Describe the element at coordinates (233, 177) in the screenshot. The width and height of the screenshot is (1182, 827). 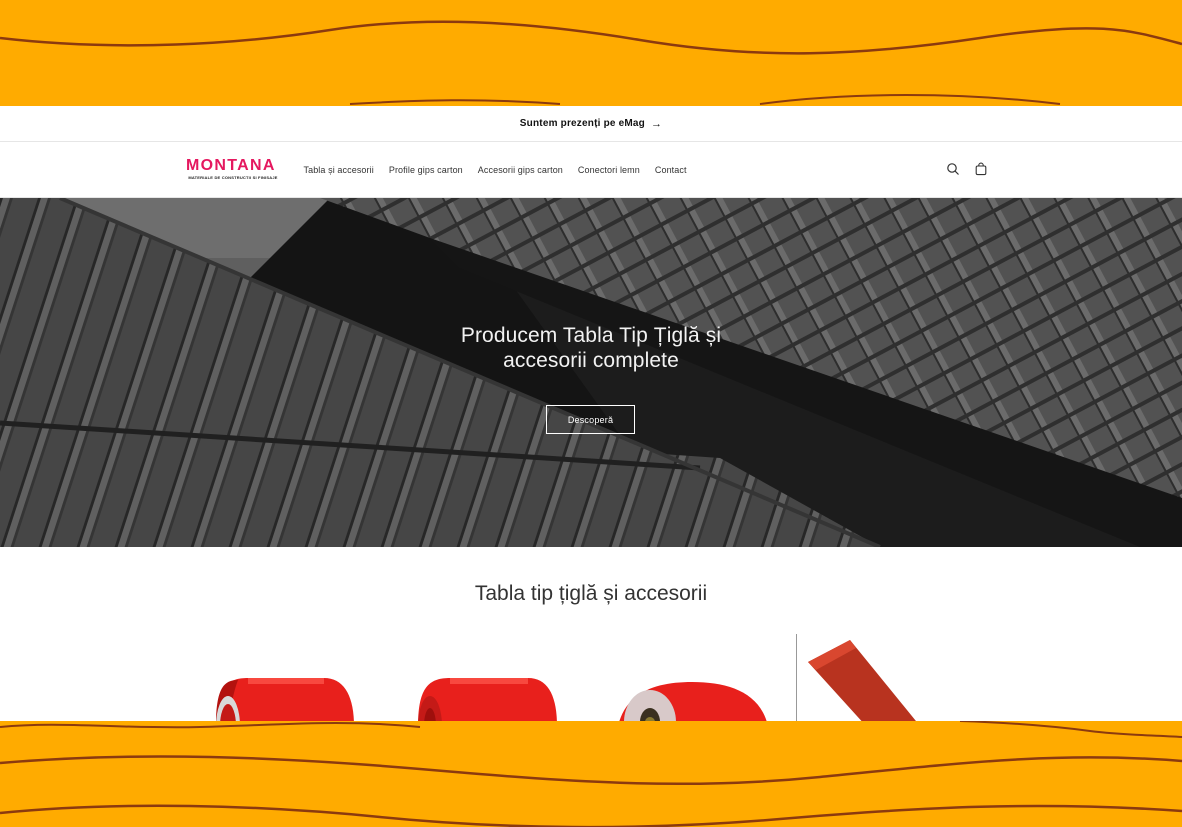
I see `logo-tagline: MATERIALE DE CONSTRUCTII SI FINISAJE` at that location.